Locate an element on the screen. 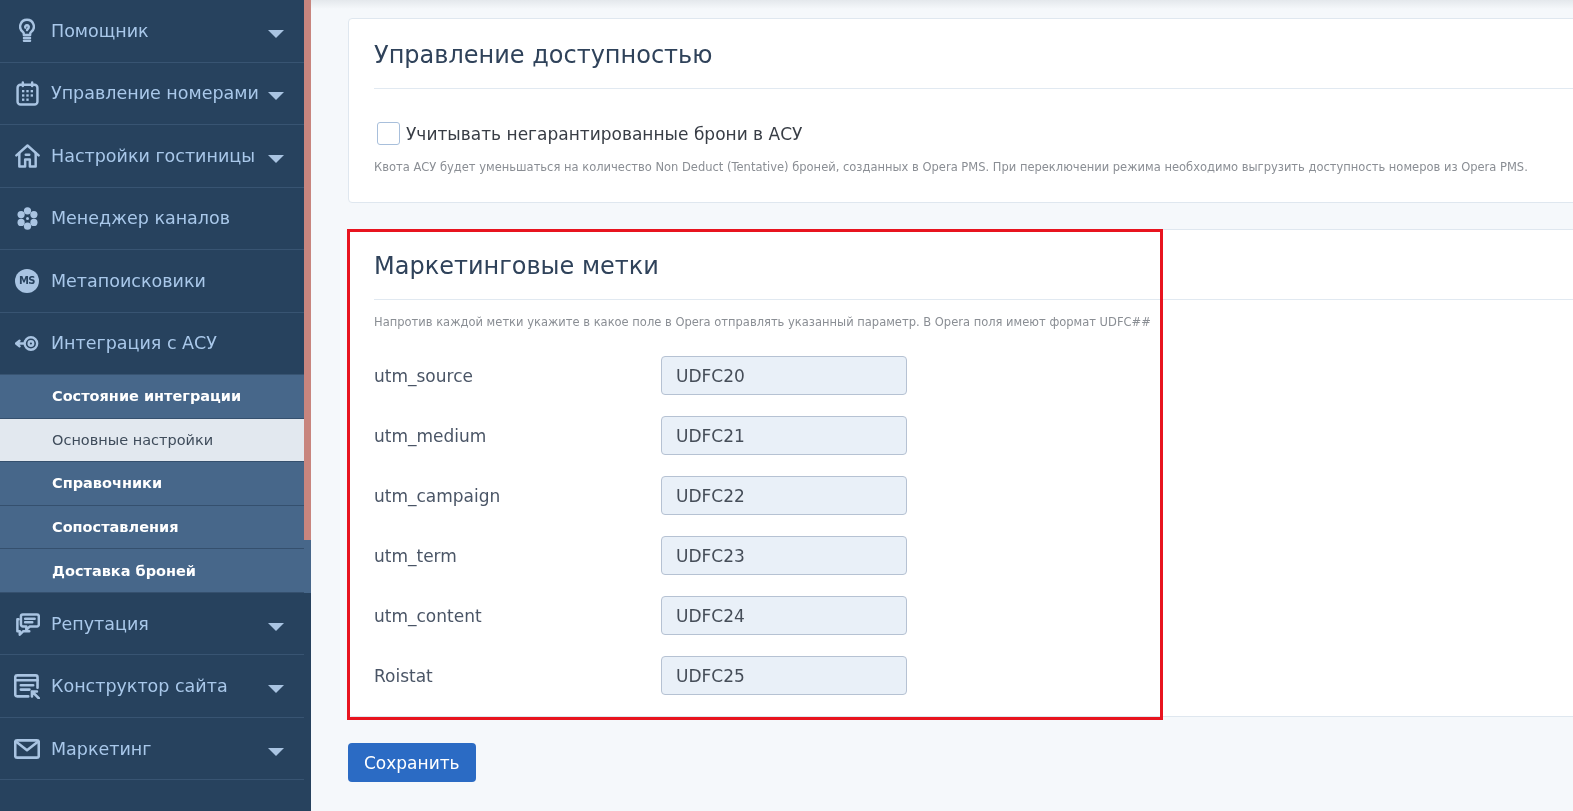 The height and width of the screenshot is (811, 1573). submenu-item: Состояние интеграции is located at coordinates (152, 397).